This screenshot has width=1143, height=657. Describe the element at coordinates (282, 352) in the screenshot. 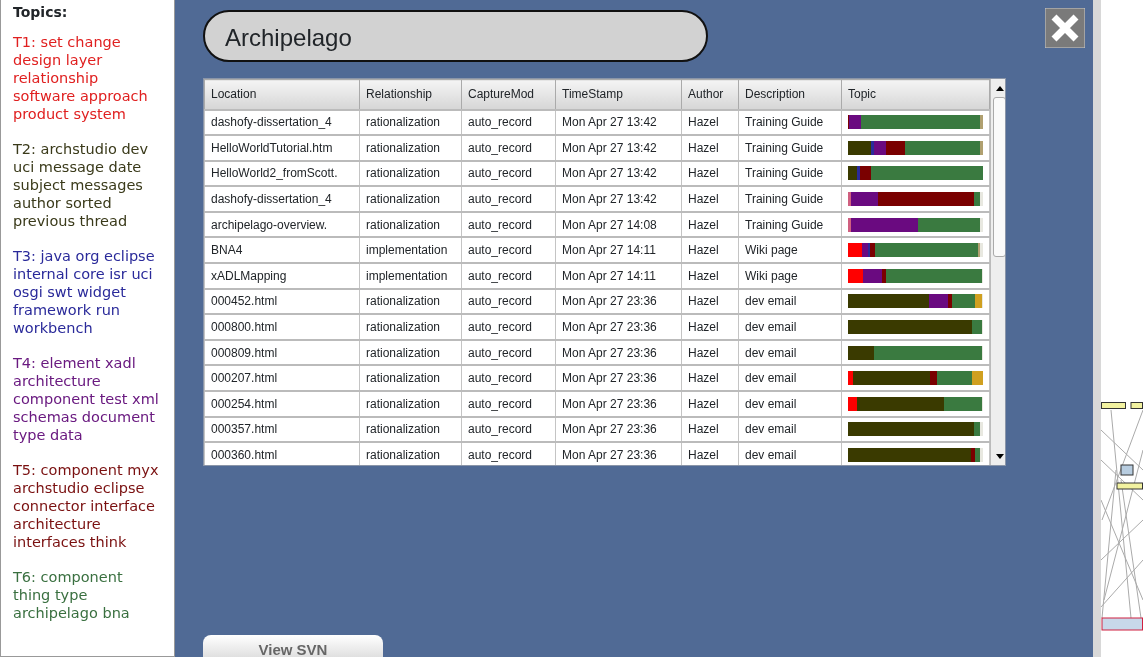

I see `table-cell: 000809.html` at that location.